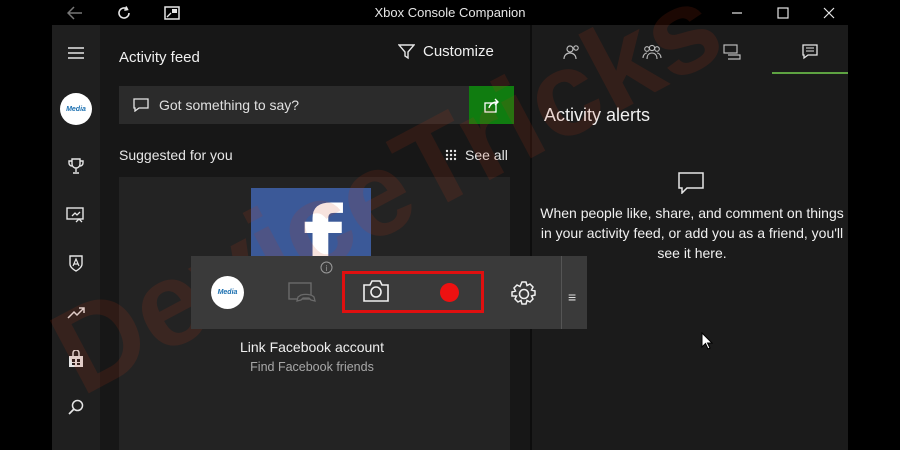  I want to click on profile-avatar: Media, so click(76, 109).